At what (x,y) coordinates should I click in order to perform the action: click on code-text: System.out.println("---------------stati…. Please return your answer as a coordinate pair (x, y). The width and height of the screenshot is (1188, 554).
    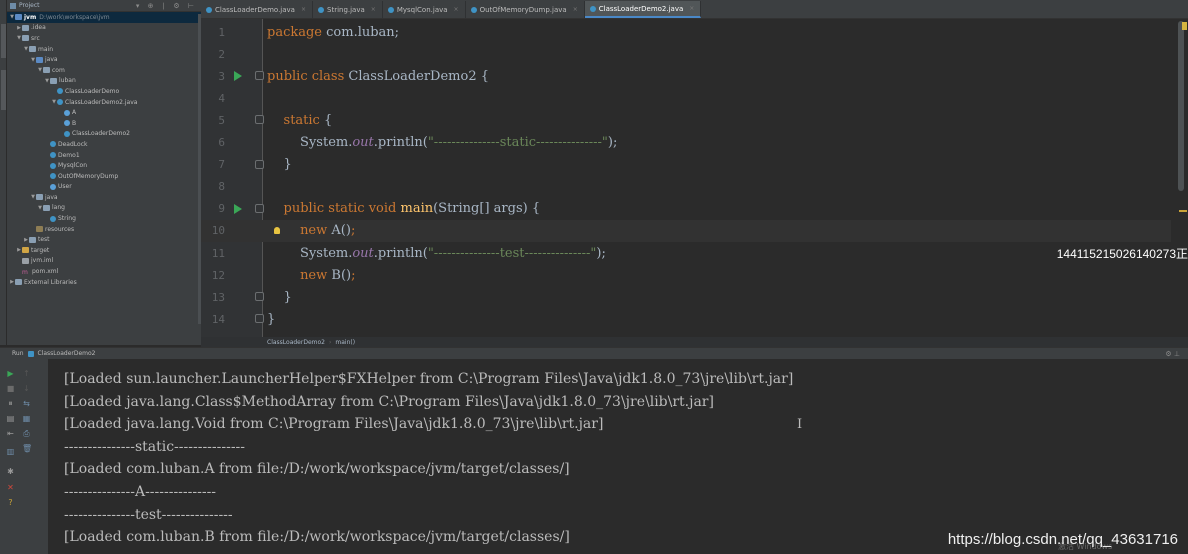
    Looking at the image, I should click on (442, 142).